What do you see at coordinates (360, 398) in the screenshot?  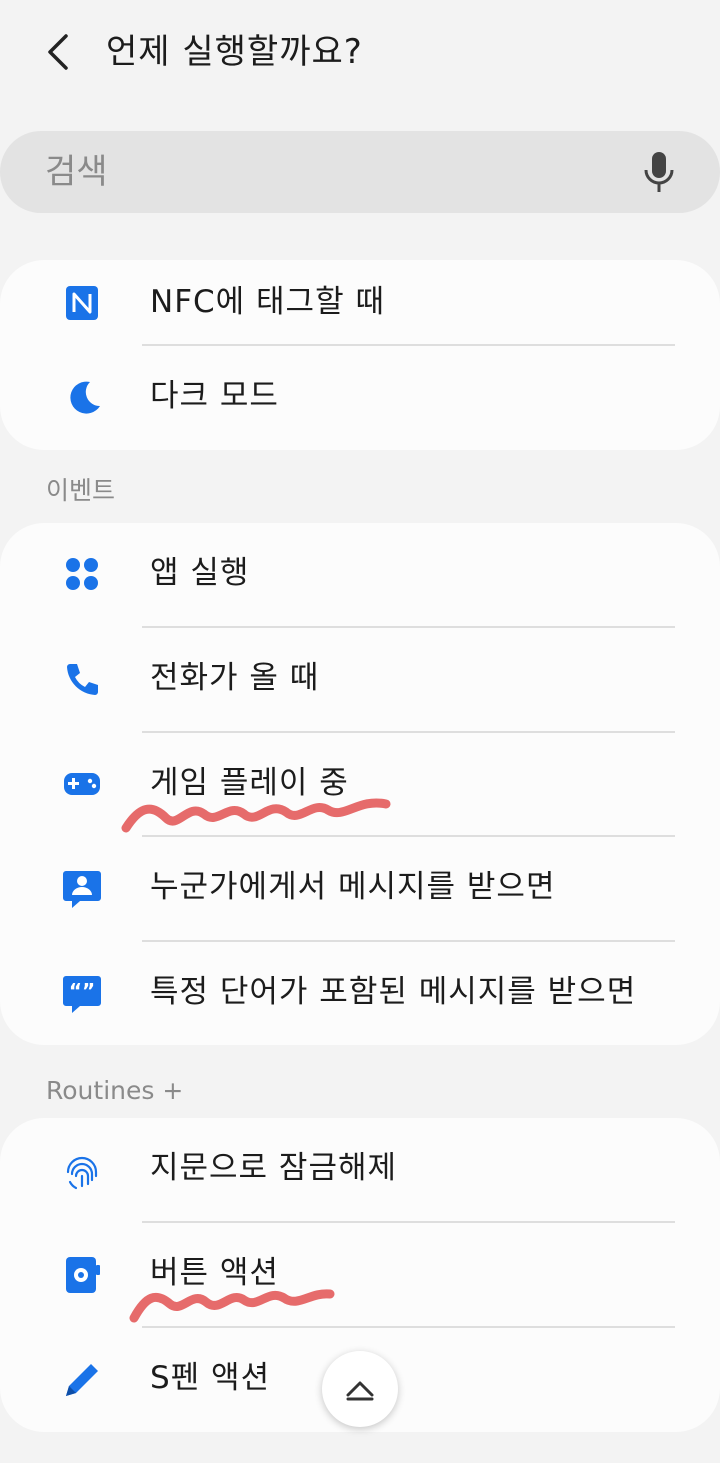 I see `list-item-dark-mode: 다크 모드` at bounding box center [360, 398].